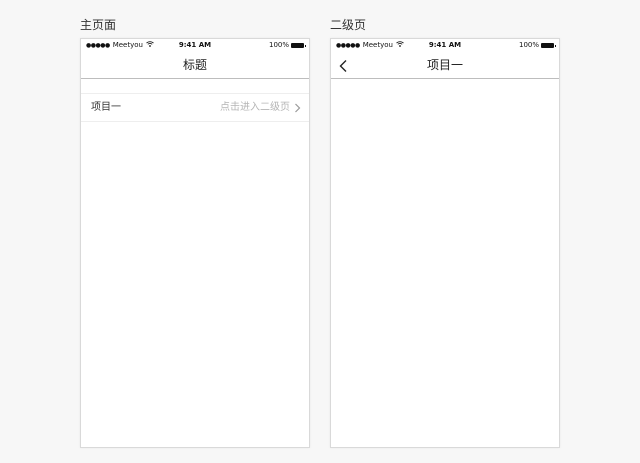 The width and height of the screenshot is (640, 463). Describe the element at coordinates (98, 25) in the screenshot. I see `main-page-caption: 主页面` at that location.